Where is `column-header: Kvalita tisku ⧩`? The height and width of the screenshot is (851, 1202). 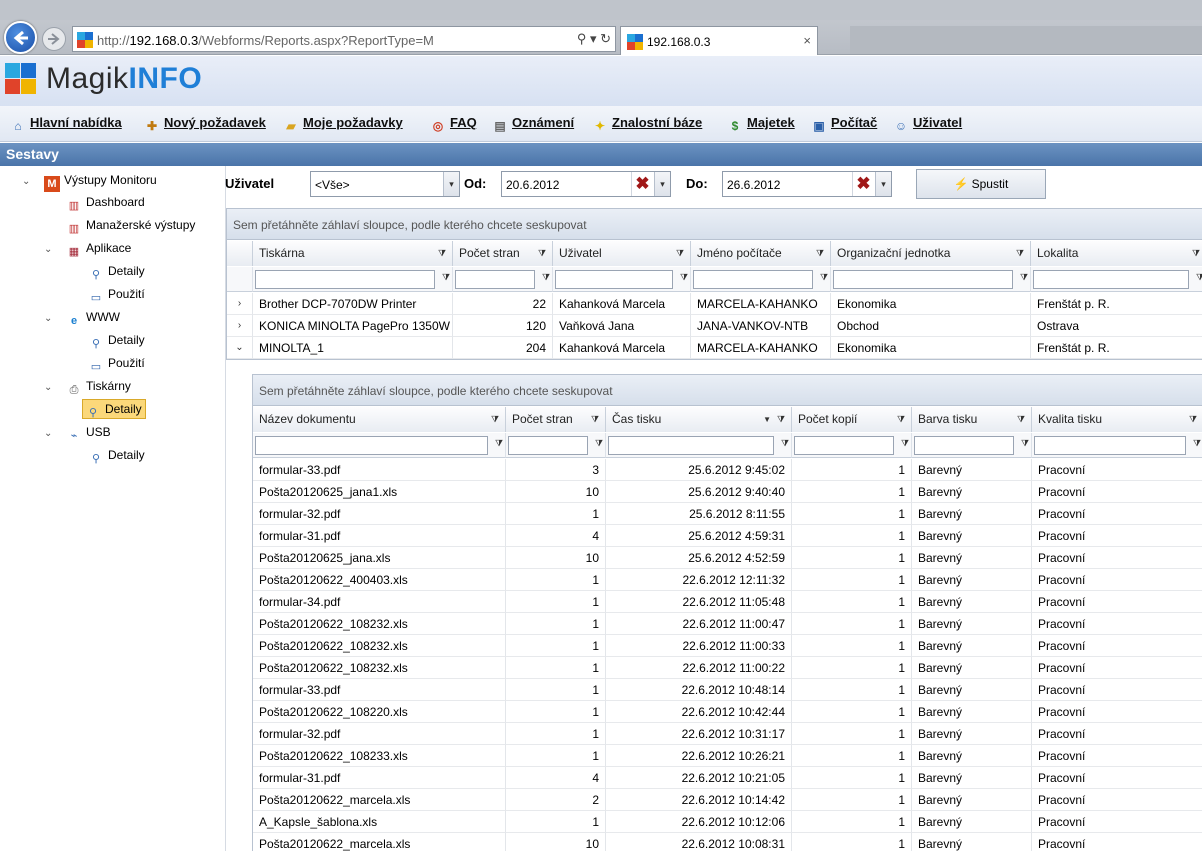 column-header: Kvalita tisku ⧩ is located at coordinates (1117, 419).